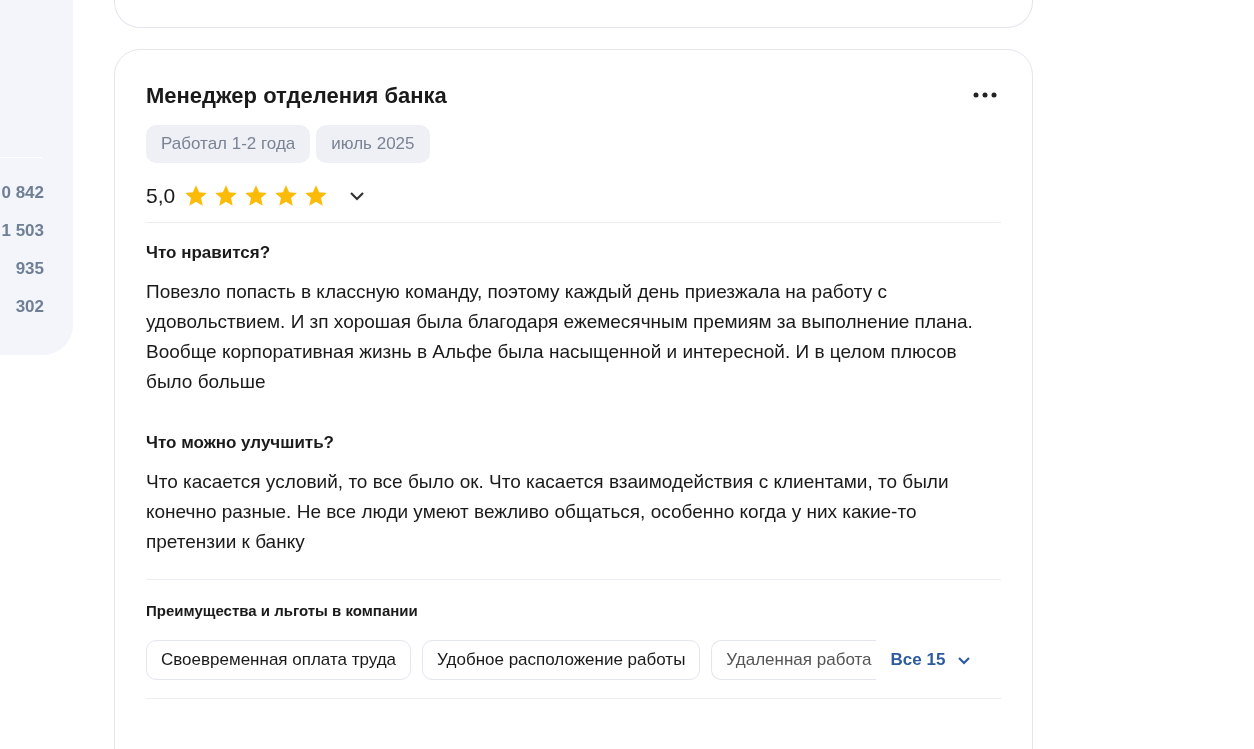 Image resolution: width=1254 pixels, height=749 pixels. I want to click on more-icon, so click(985, 94).